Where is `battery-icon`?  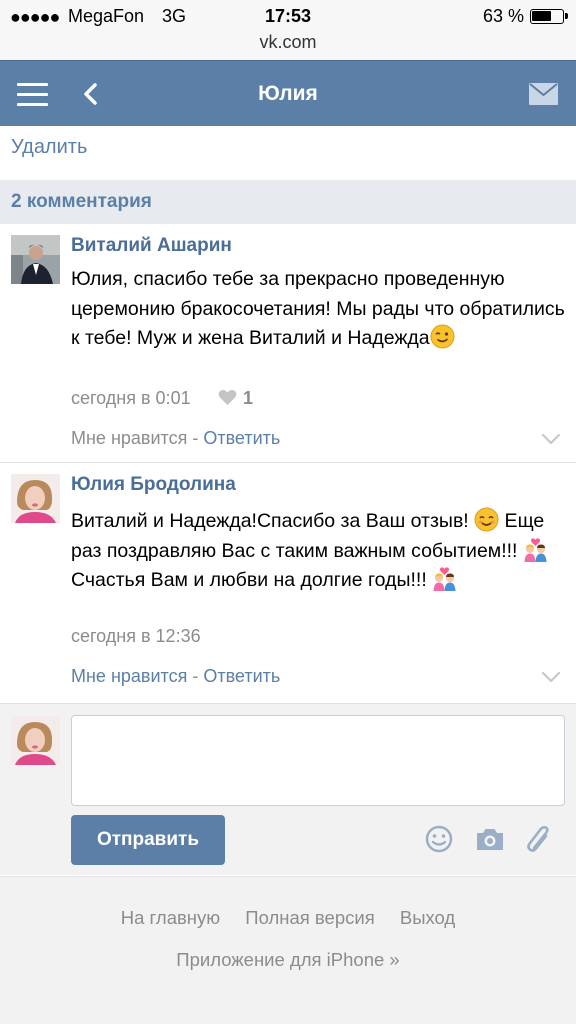
battery-icon is located at coordinates (549, 16).